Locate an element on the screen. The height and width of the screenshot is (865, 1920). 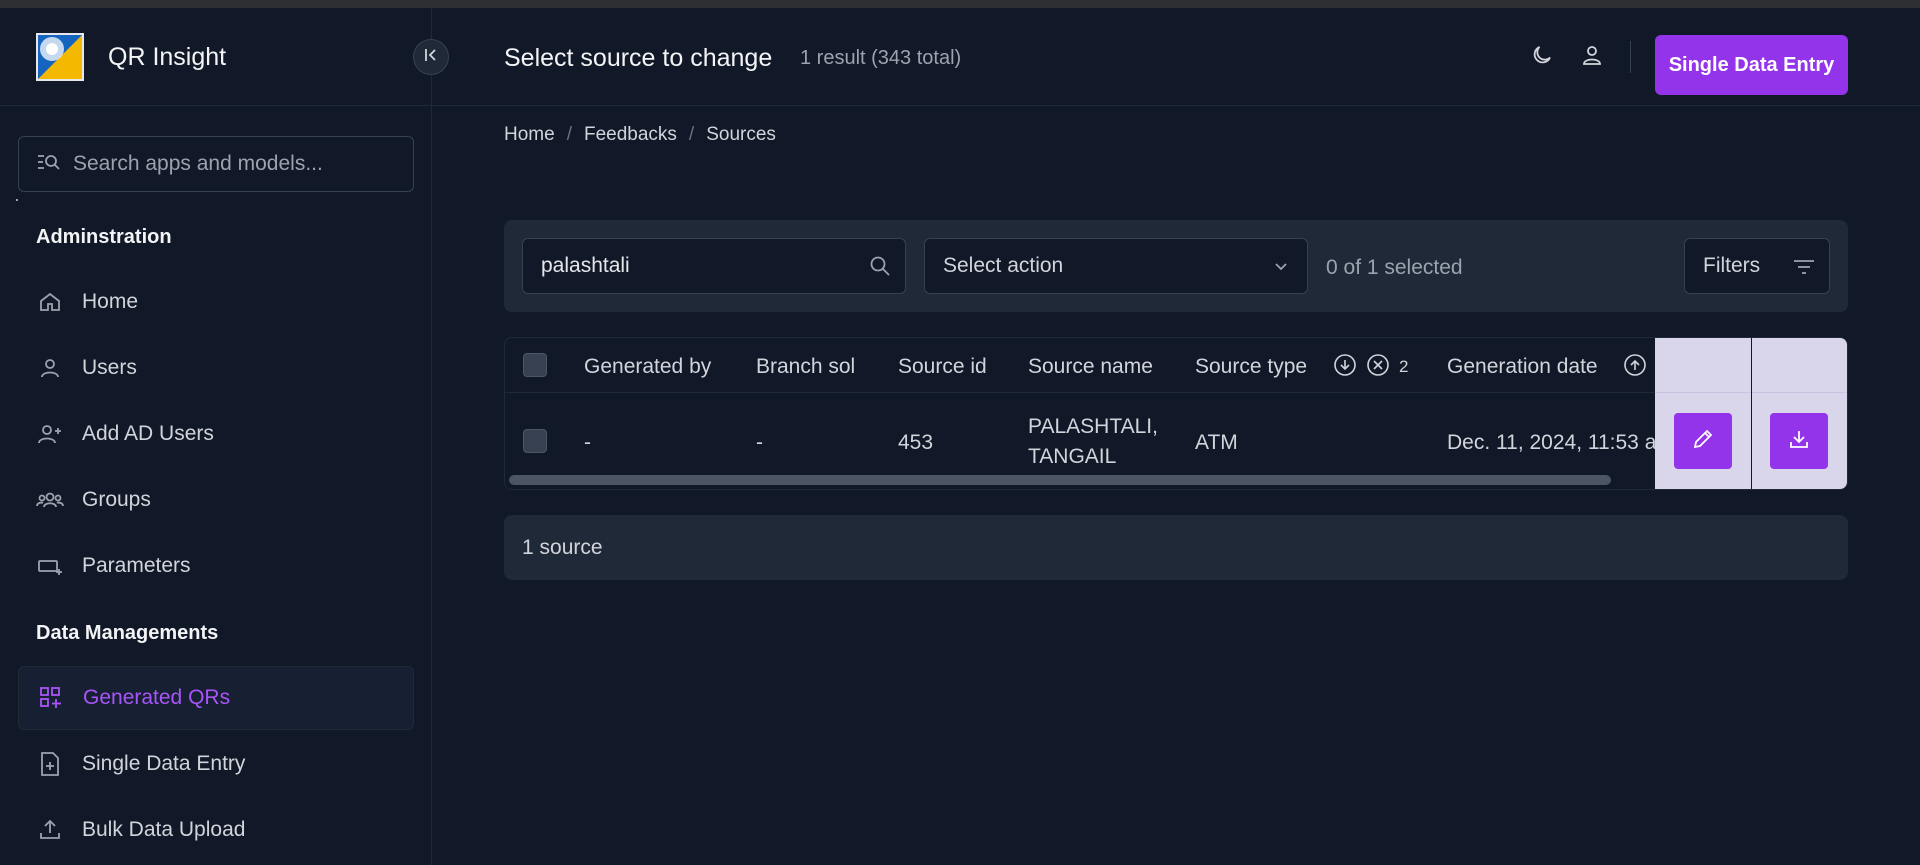
collapse-sidebar-button is located at coordinates (431, 57).